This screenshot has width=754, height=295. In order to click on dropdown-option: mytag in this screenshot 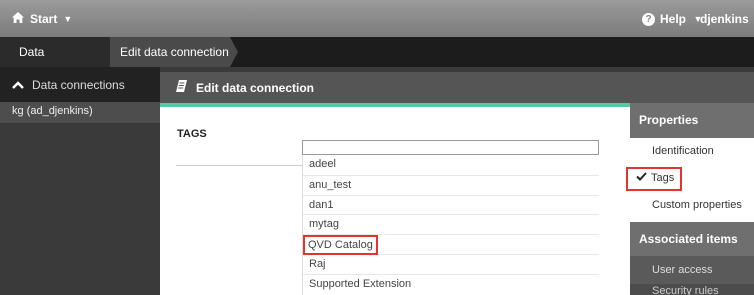, I will do `click(451, 224)`.